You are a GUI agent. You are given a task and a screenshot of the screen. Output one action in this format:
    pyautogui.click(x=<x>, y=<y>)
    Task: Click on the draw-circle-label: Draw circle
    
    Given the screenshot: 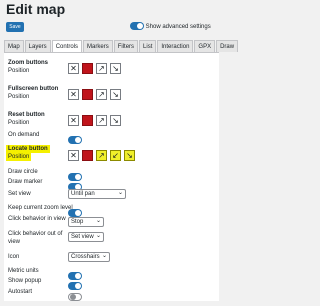 What is the action you would take?
    pyautogui.click(x=23, y=172)
    